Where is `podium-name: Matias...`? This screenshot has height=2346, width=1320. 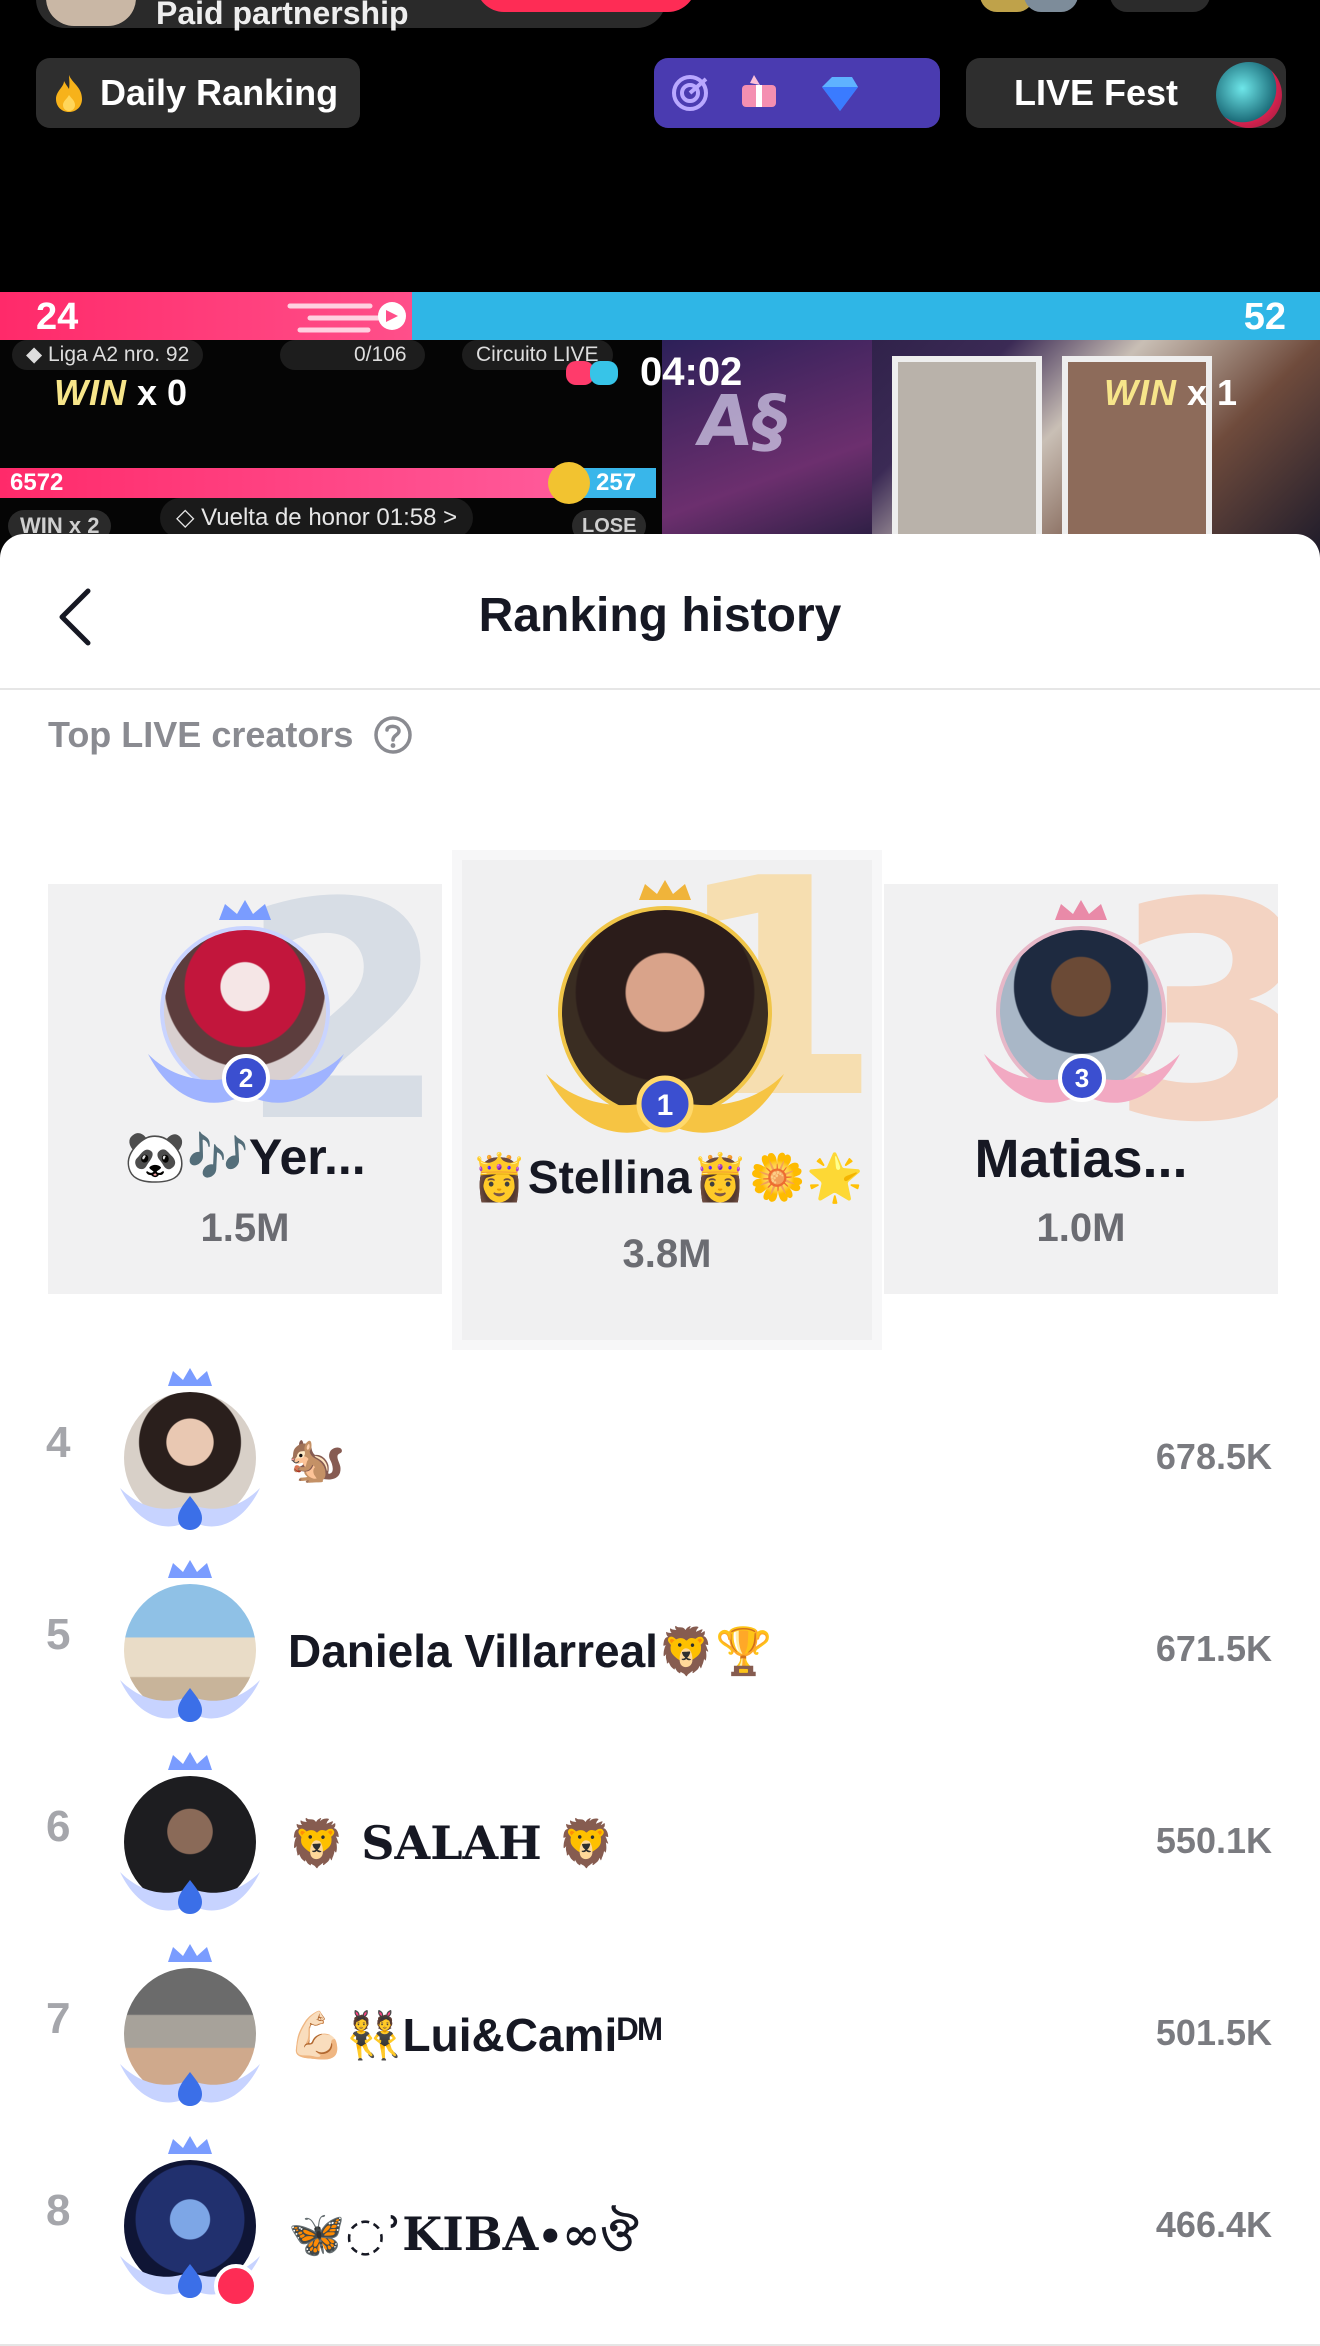 podium-name: Matias... is located at coordinates (1081, 1159).